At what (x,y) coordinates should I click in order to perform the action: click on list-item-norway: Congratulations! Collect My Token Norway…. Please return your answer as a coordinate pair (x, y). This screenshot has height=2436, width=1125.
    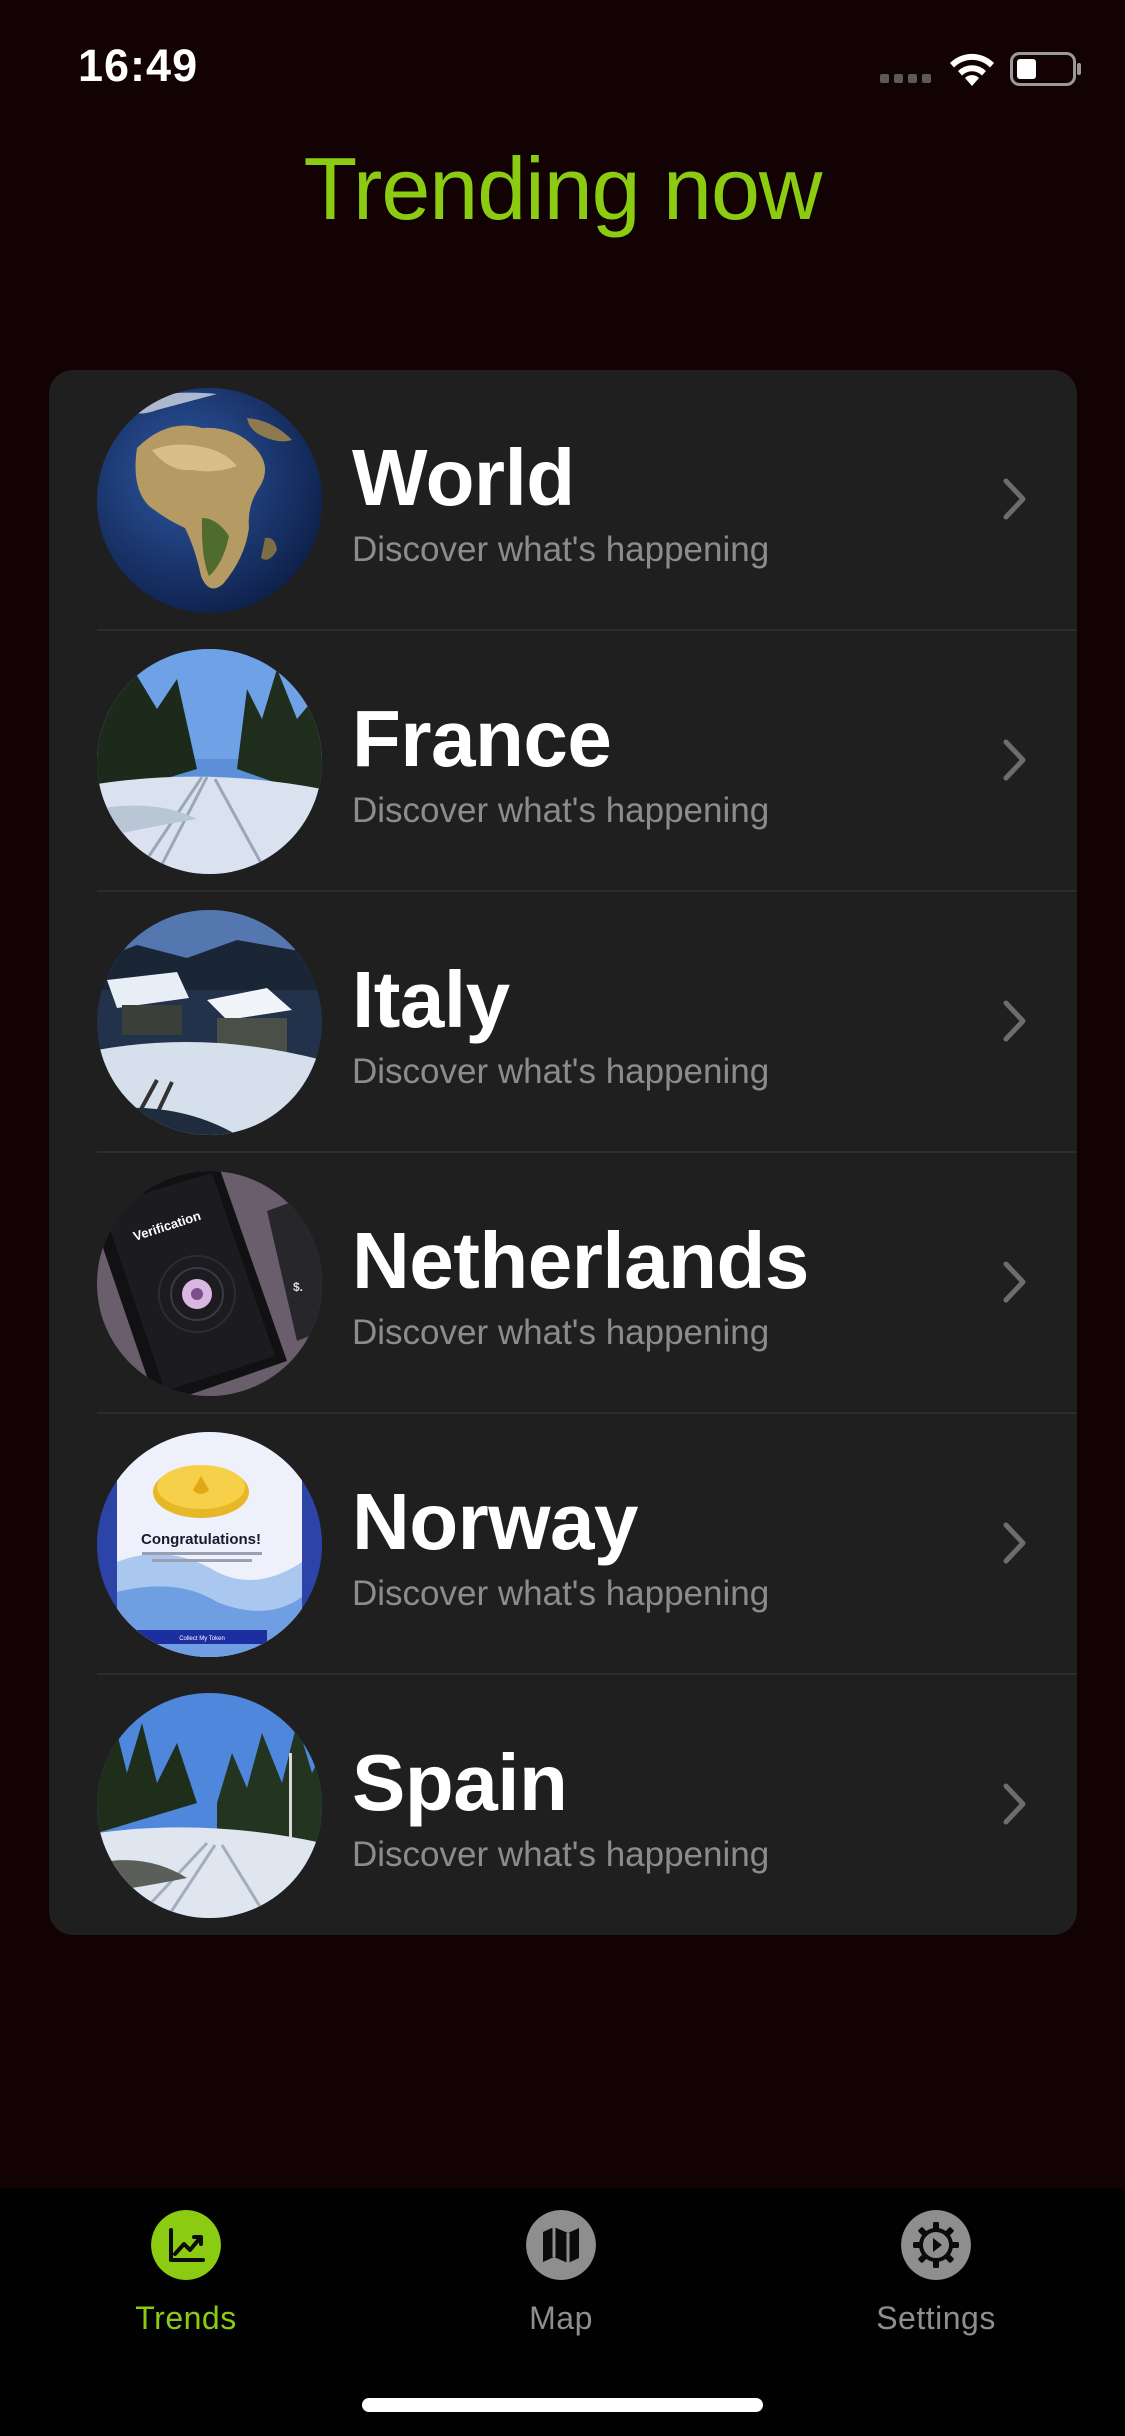
    Looking at the image, I should click on (563, 1544).